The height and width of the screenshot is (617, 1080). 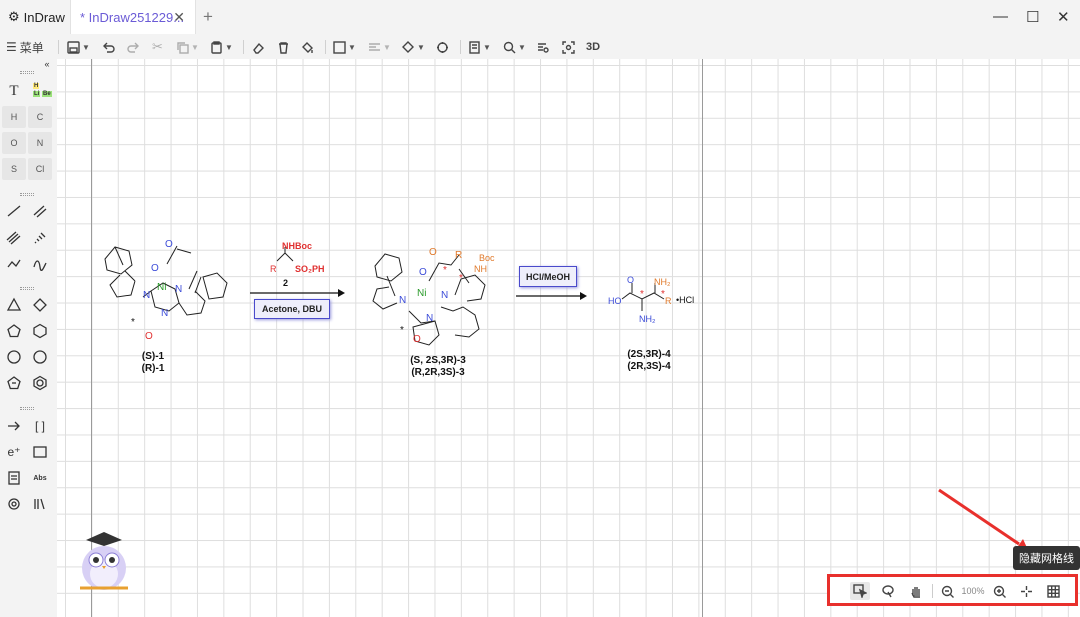 I want to click on zoom-out-icon, so click(x=947, y=591).